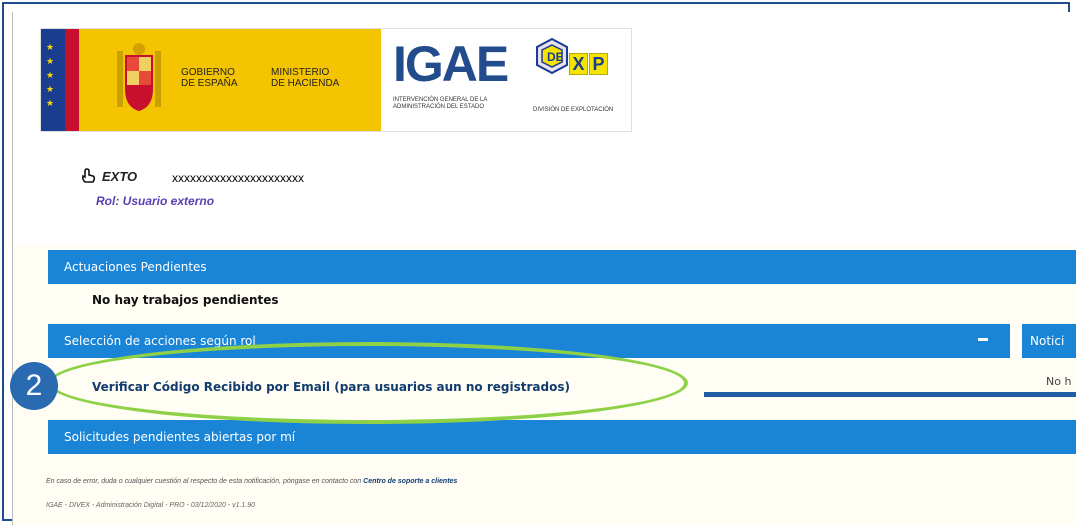 The height and width of the screenshot is (525, 1076). I want to click on dexp-letters: X P, so click(588, 64).